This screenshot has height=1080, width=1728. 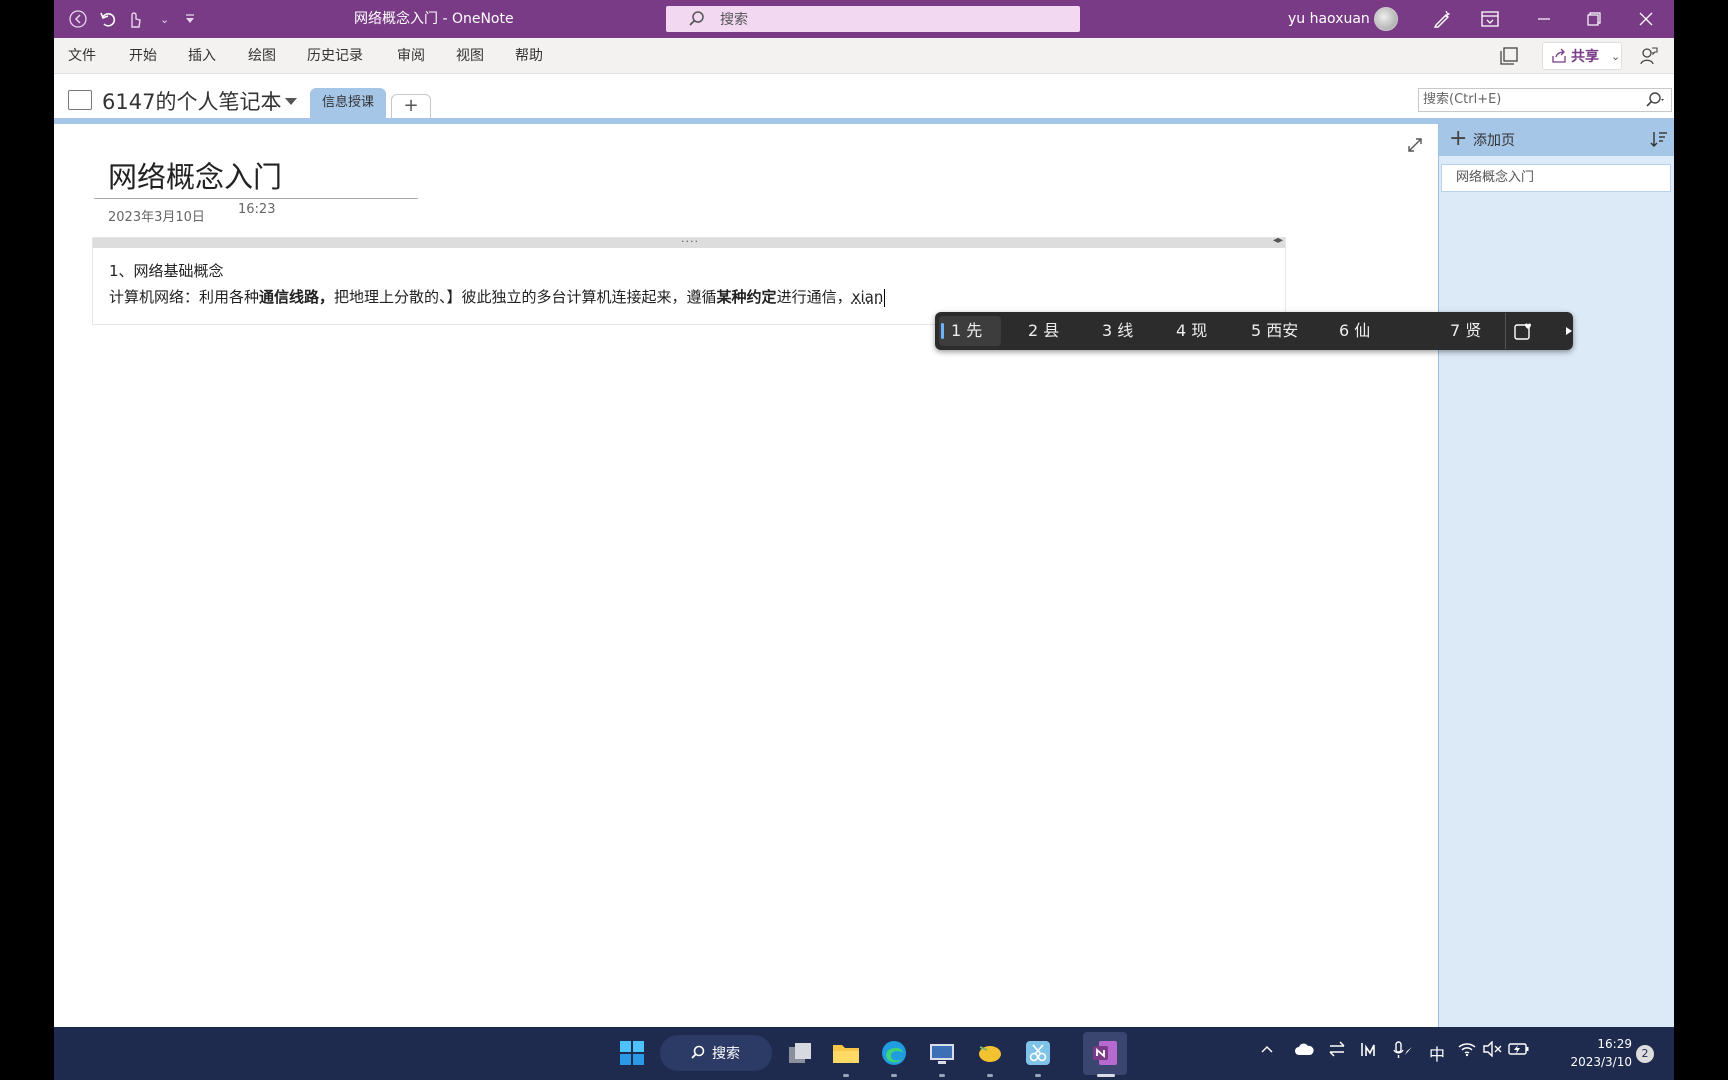 I want to click on feedback-button, so click(x=1649, y=56).